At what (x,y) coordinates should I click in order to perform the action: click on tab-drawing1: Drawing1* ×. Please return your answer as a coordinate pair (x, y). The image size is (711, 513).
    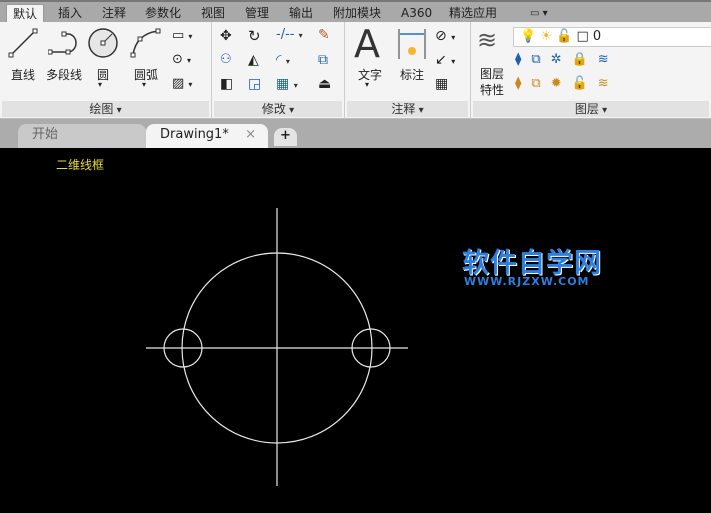
    Looking at the image, I should click on (207, 136).